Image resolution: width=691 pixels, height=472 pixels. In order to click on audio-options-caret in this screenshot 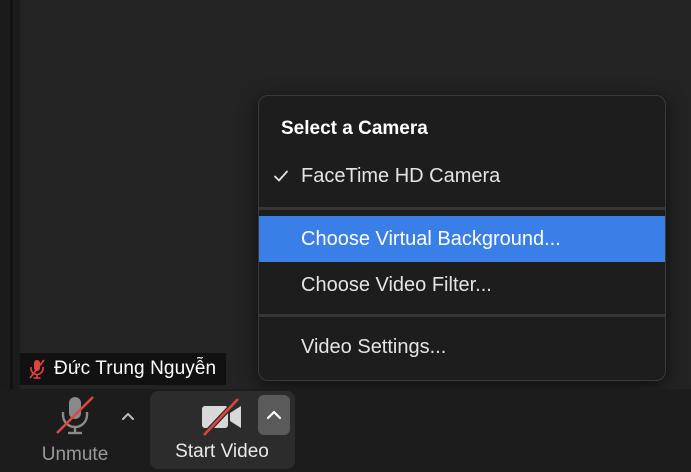, I will do `click(128, 416)`.